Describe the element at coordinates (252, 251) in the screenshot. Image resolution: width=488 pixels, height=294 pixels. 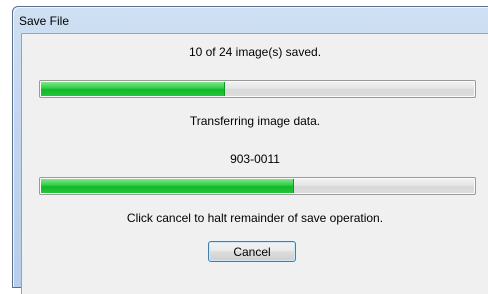
I see `cancel-button: Cancel` at that location.